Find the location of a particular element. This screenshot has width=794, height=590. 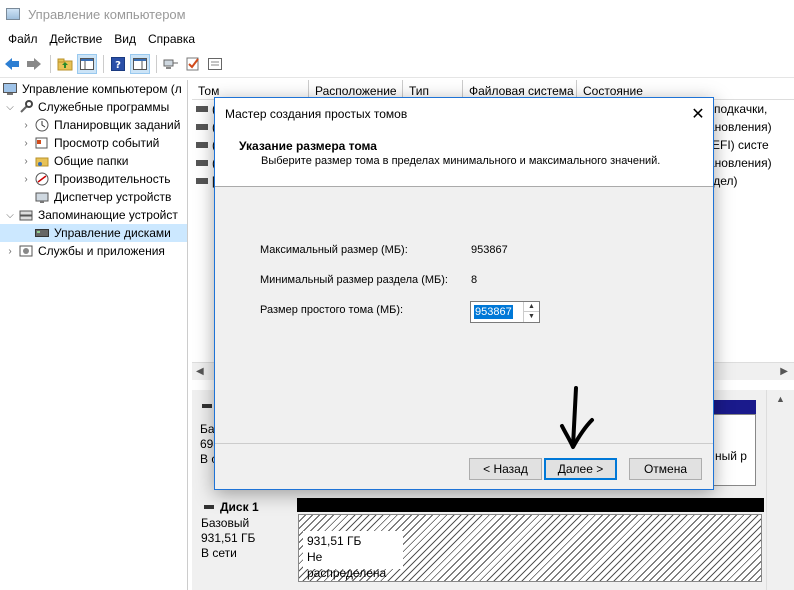

disk1-partition-bar is located at coordinates (530, 505).